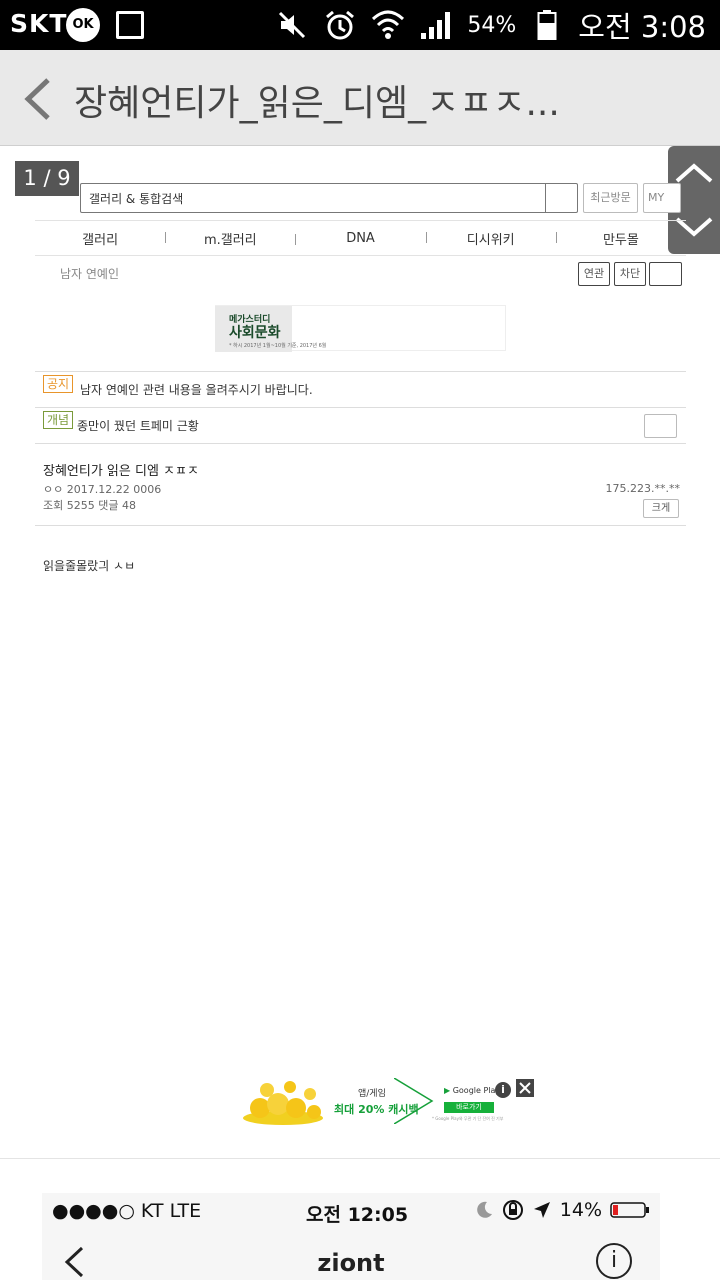 Image resolution: width=720 pixels, height=1280 pixels. I want to click on alarm-icon, so click(340, 25).